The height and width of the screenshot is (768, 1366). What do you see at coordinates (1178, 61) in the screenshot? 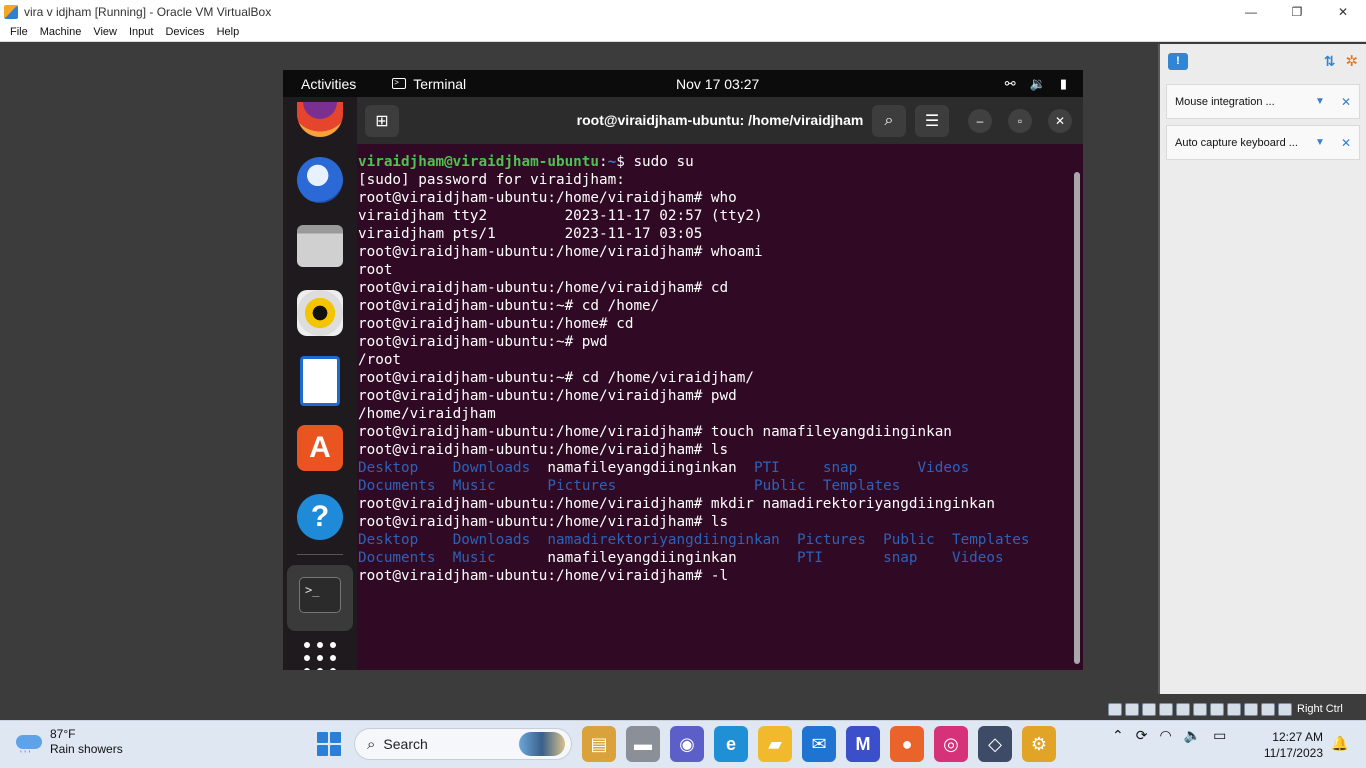
I see `message-icon: !` at bounding box center [1178, 61].